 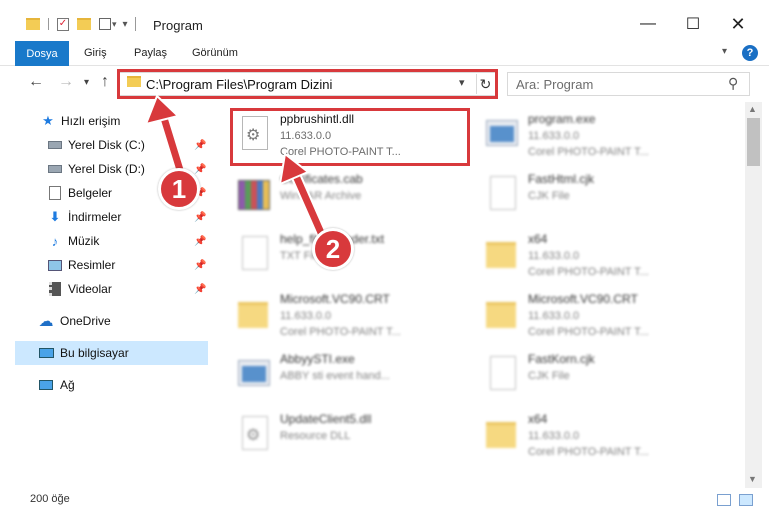 What do you see at coordinates (104, 121) in the screenshot?
I see `sidebar-item-quick-access: ★ Hızlı erişim` at bounding box center [104, 121].